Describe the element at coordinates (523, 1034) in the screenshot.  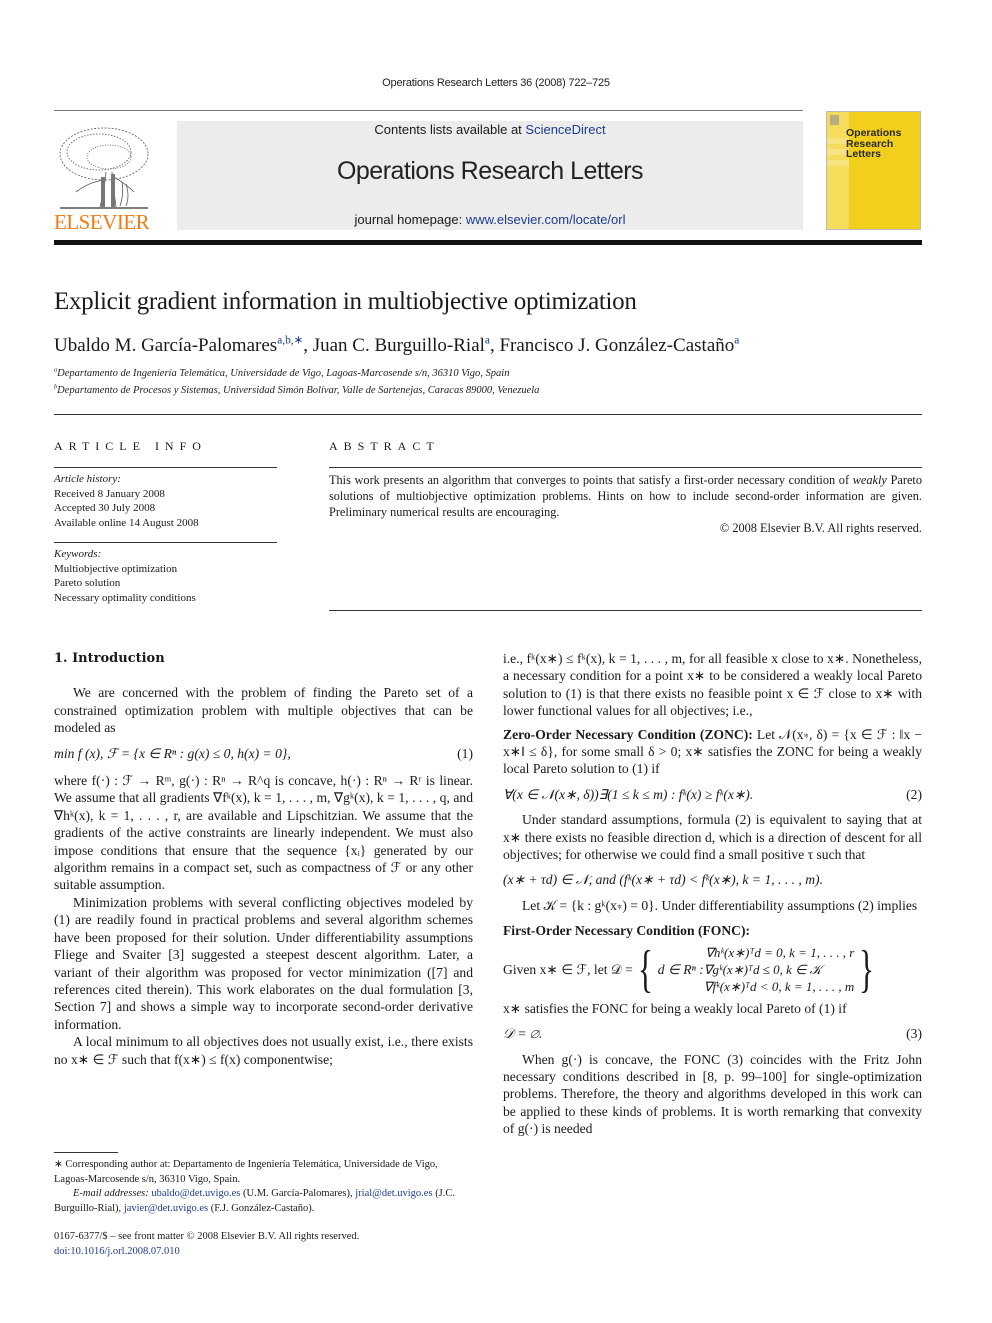
I see `equation-body: 𝒟 = ∅.` at that location.